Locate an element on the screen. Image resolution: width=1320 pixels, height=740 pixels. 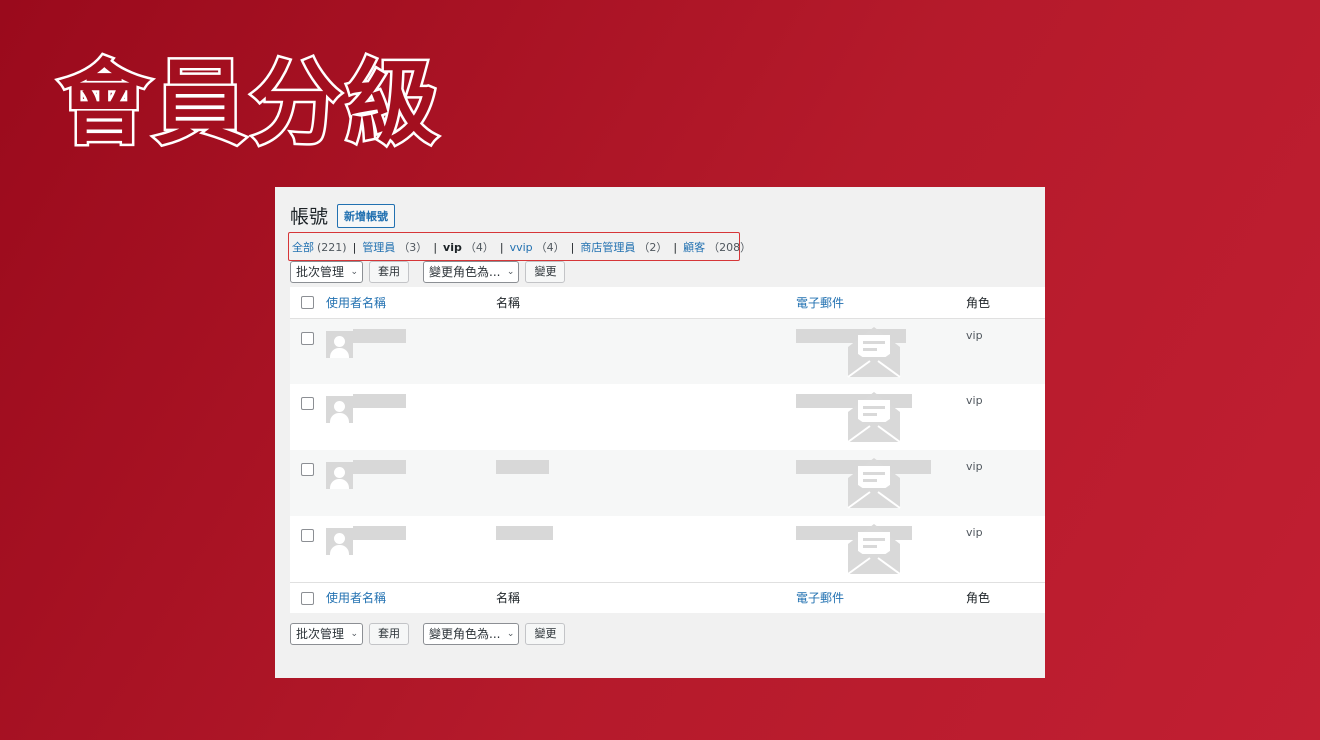
page-header: 帳號 新增帳號 is located at coordinates (343, 215).